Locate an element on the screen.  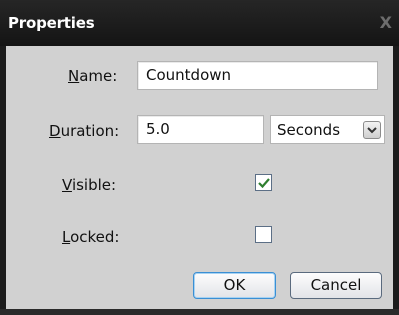
title-bar: Properties X is located at coordinates (199, 23).